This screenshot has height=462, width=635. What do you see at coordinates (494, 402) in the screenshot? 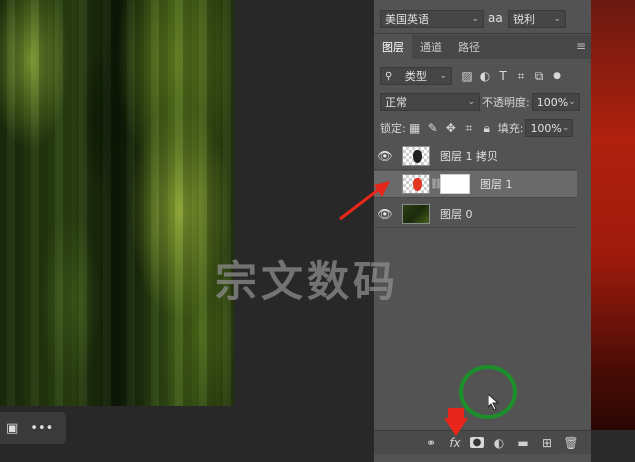
I see `mouse-cursor-icon` at bounding box center [494, 402].